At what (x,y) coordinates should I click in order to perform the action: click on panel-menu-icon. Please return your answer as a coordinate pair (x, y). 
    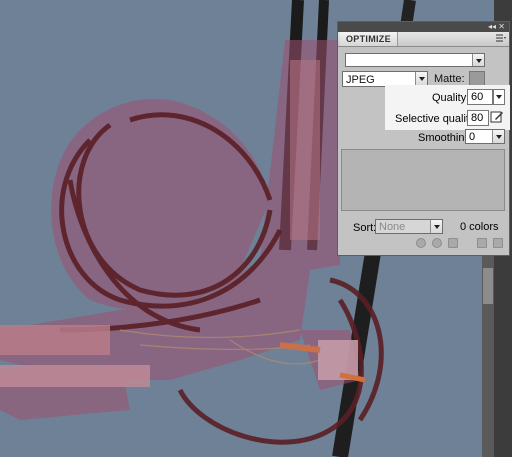
    Looking at the image, I should click on (501, 38).